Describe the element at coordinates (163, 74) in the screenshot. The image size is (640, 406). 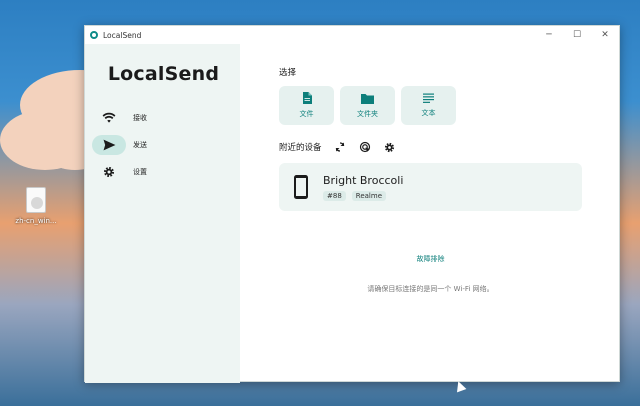
I see `brand-title: LocalSend` at that location.